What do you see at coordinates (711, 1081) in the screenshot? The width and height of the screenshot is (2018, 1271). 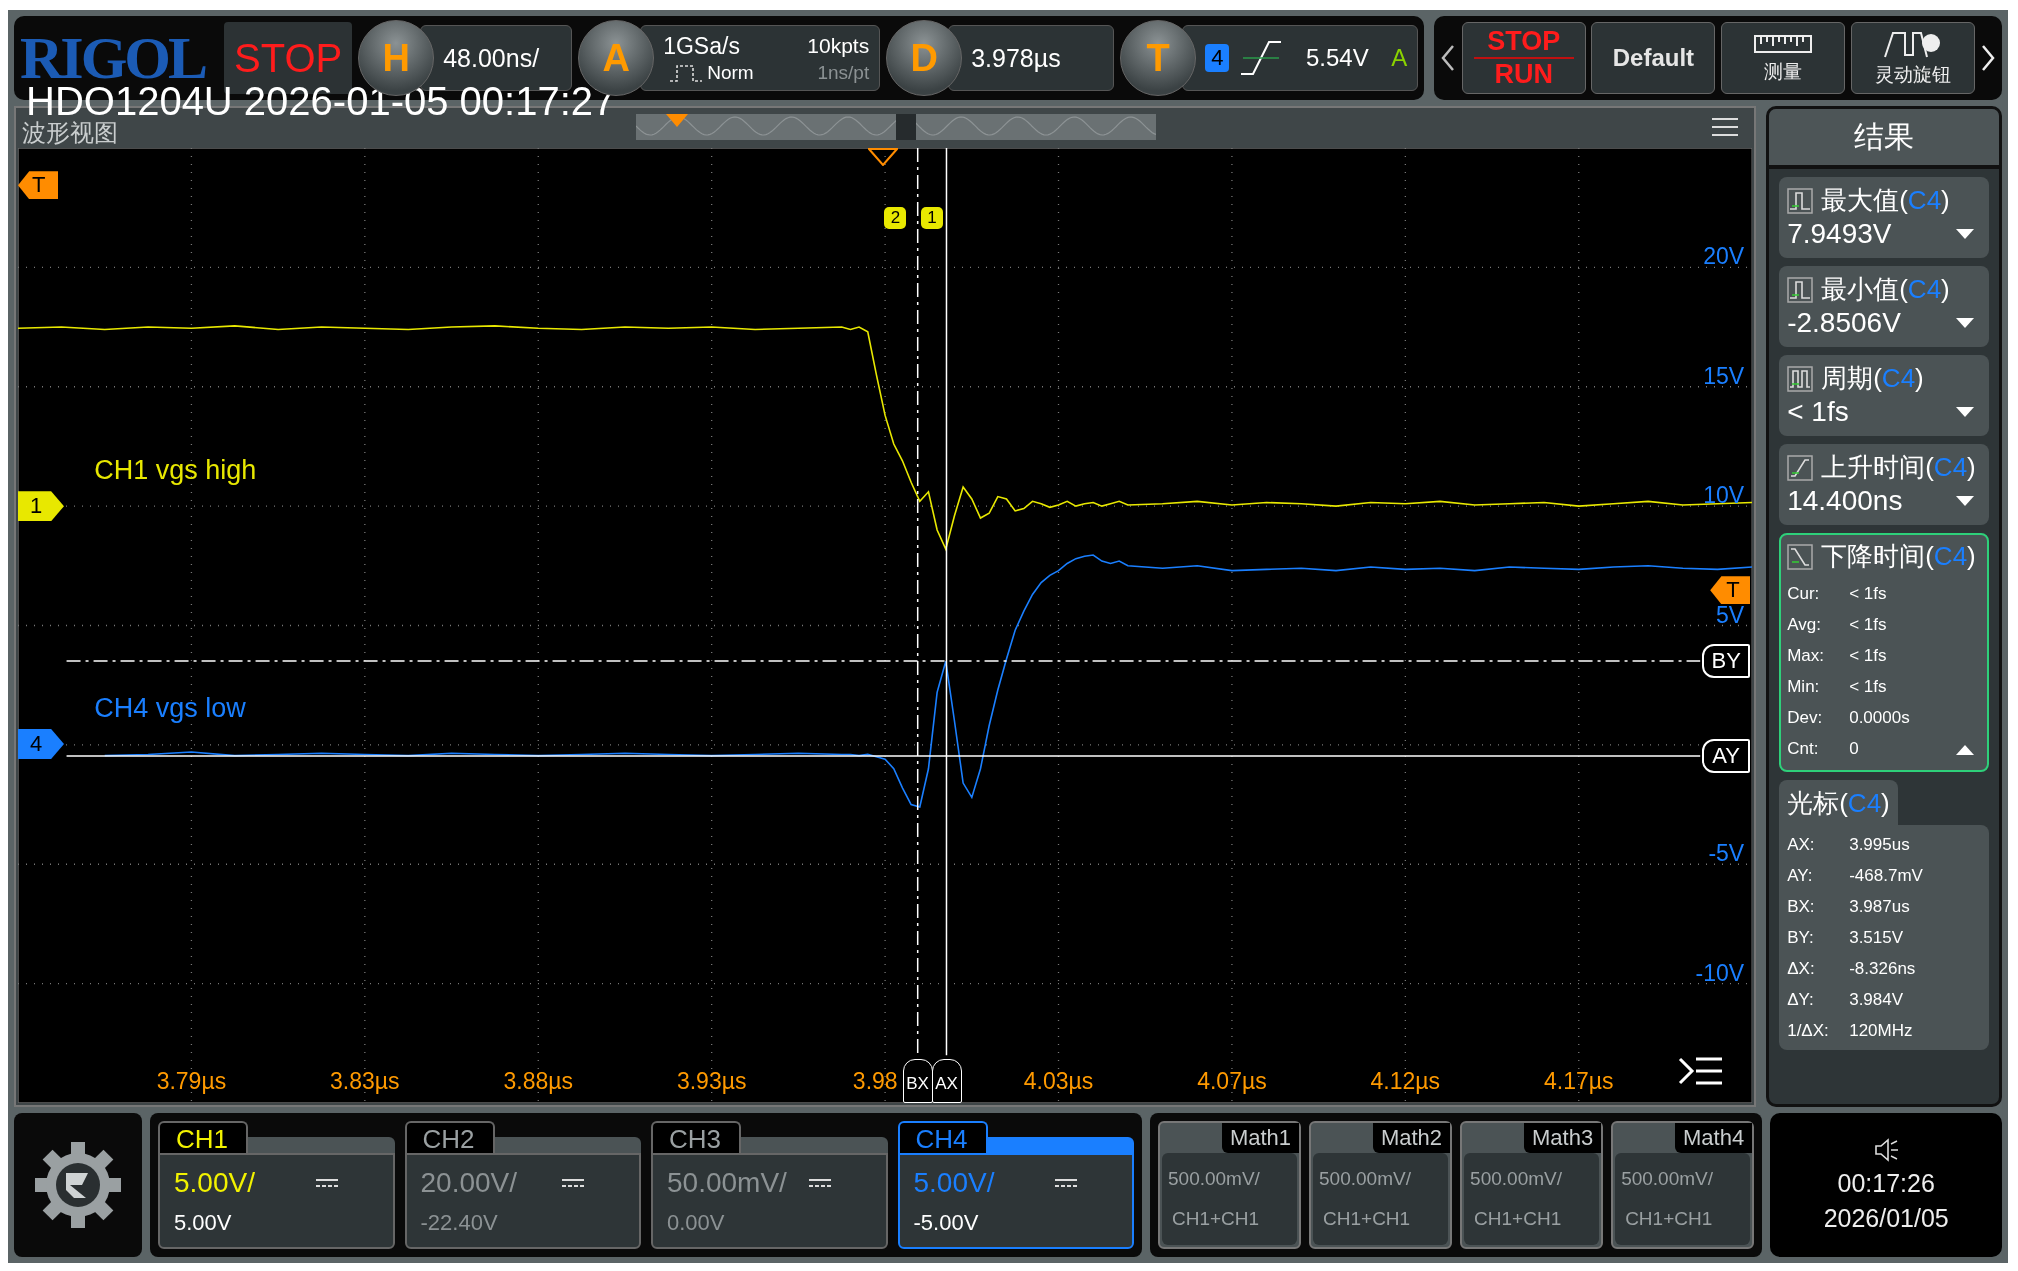 I see `time-label: 3.93µs` at bounding box center [711, 1081].